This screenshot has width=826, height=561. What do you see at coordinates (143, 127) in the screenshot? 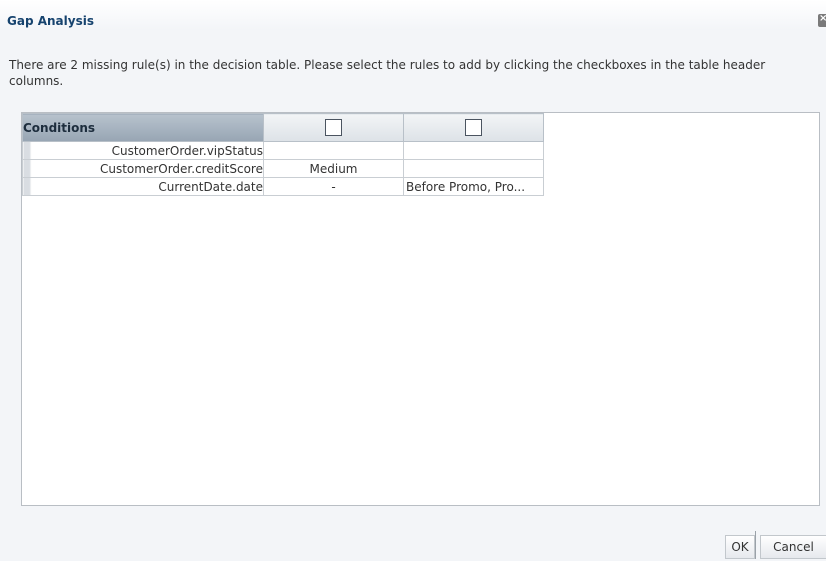
I see `conditions-header: Conditions` at bounding box center [143, 127].